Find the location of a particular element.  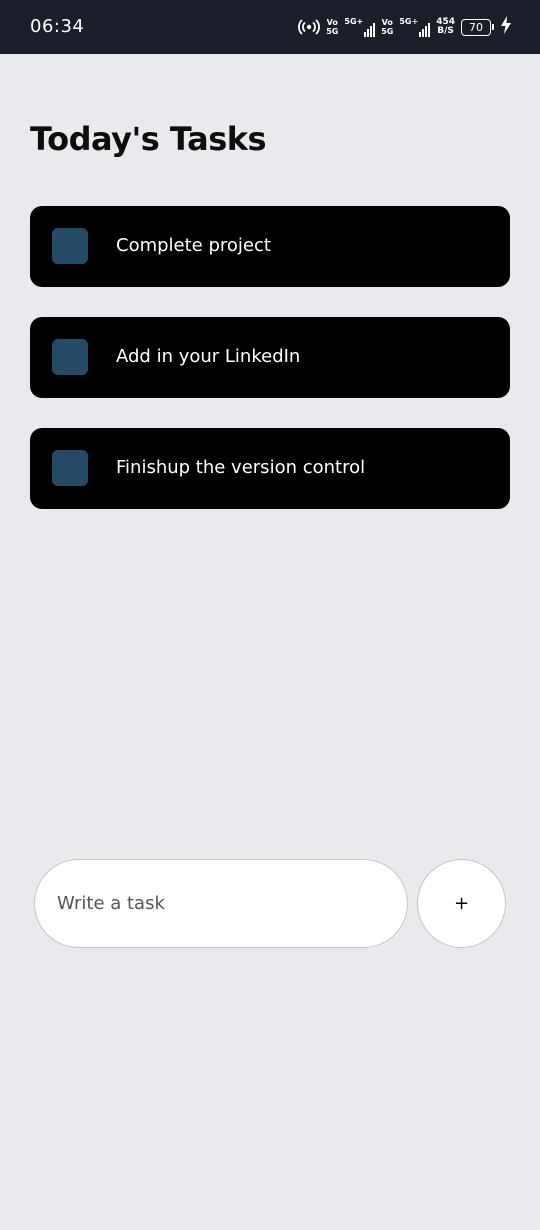

task-label: Add in your LinkedIn is located at coordinates (208, 356).